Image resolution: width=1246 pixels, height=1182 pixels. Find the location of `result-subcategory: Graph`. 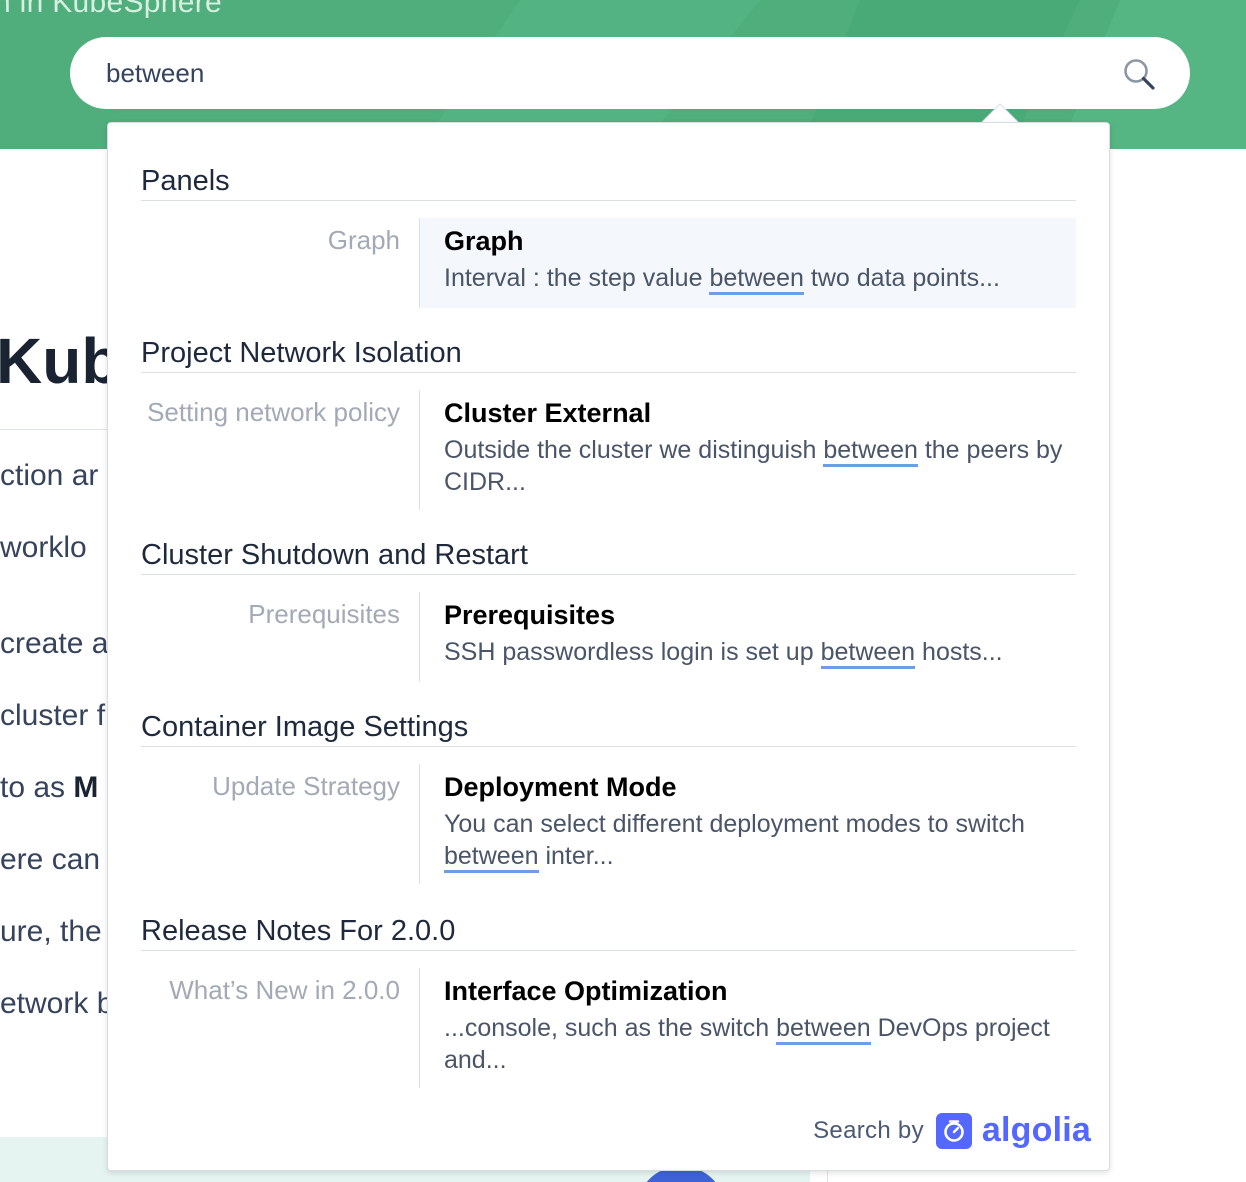

result-subcategory: Graph is located at coordinates (363, 240).